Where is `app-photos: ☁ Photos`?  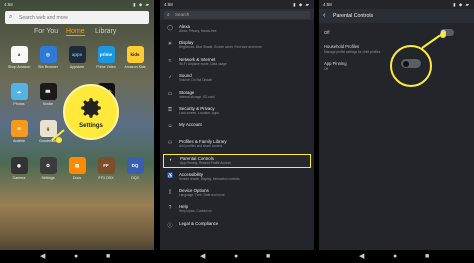 app-photos: ☁ Photos is located at coordinates (19, 94).